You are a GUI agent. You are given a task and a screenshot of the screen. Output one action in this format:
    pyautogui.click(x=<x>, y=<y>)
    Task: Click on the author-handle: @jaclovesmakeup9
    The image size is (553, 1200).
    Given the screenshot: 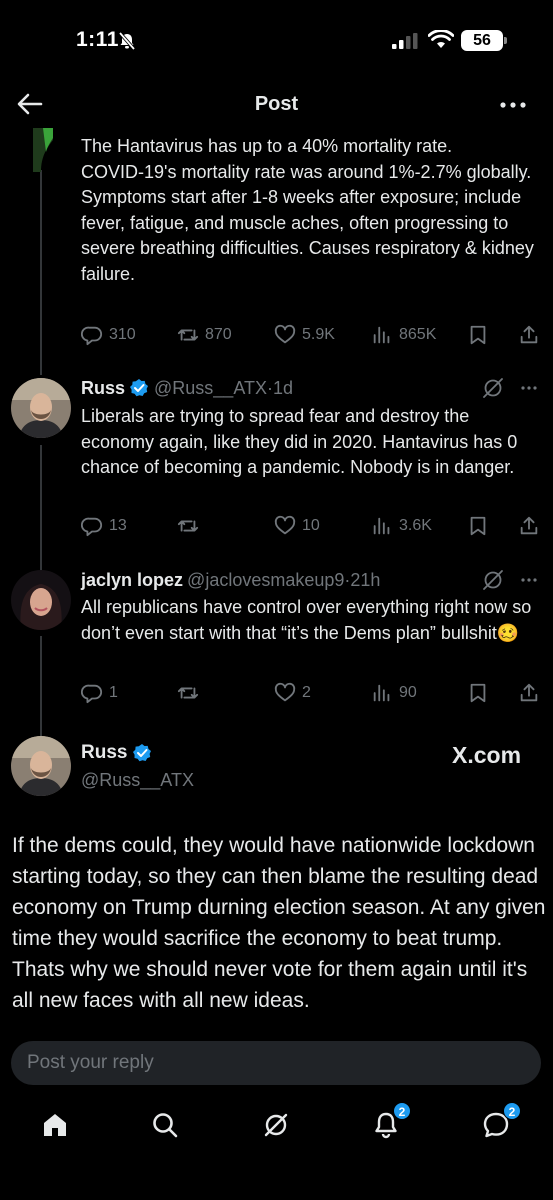 What is the action you would take?
    pyautogui.click(x=265, y=580)
    